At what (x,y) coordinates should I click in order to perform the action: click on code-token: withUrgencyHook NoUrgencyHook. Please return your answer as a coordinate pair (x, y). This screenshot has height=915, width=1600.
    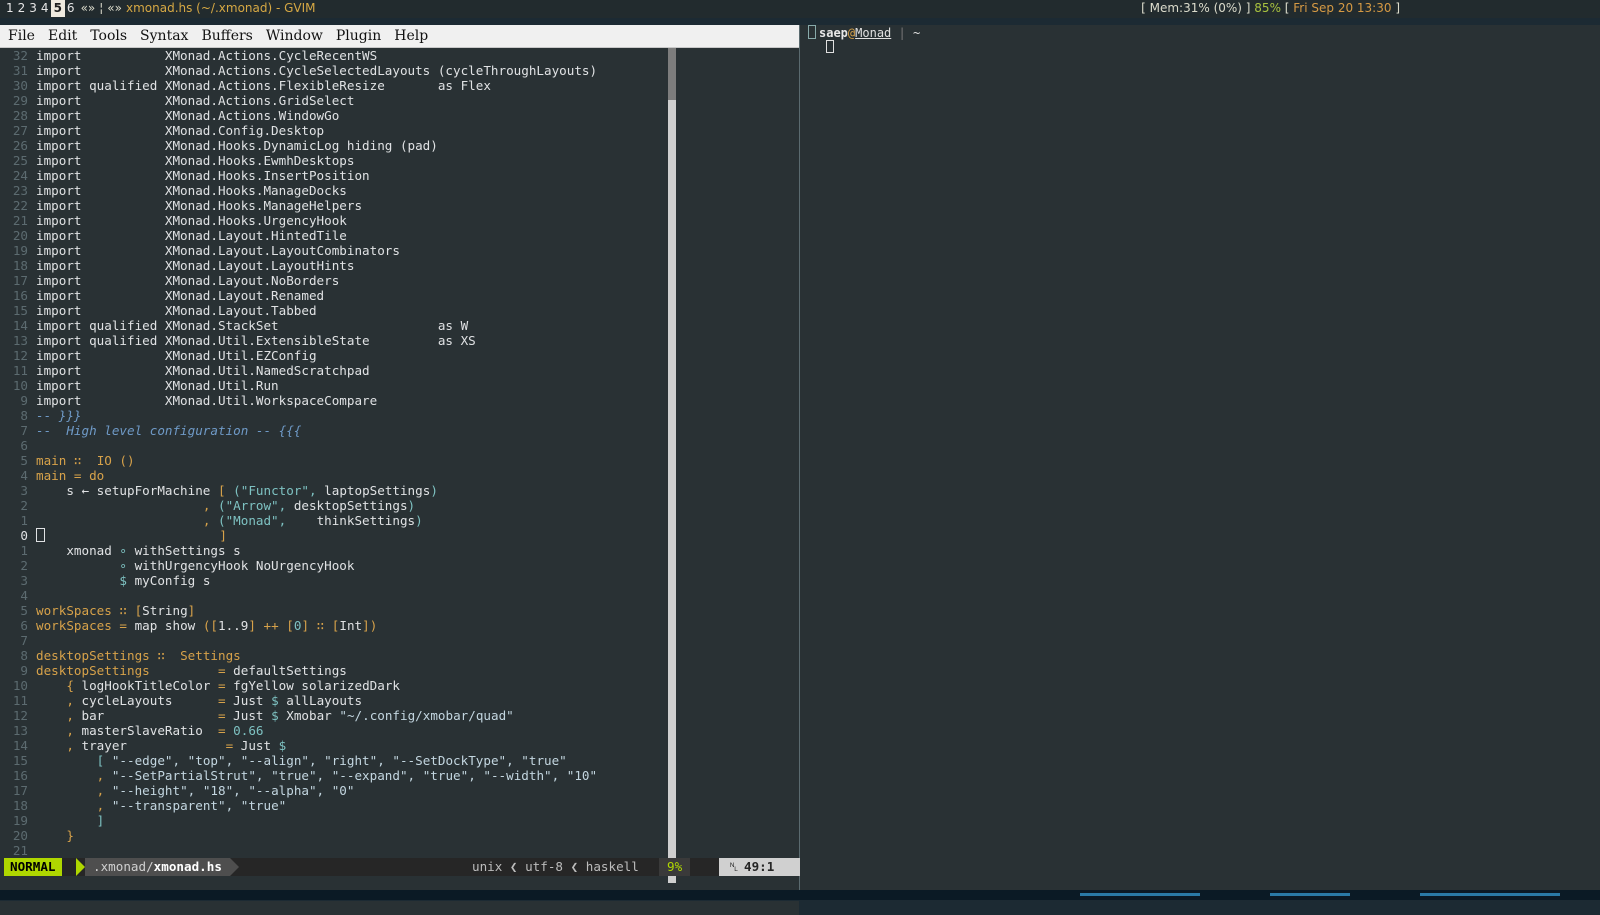
    Looking at the image, I should click on (241, 565).